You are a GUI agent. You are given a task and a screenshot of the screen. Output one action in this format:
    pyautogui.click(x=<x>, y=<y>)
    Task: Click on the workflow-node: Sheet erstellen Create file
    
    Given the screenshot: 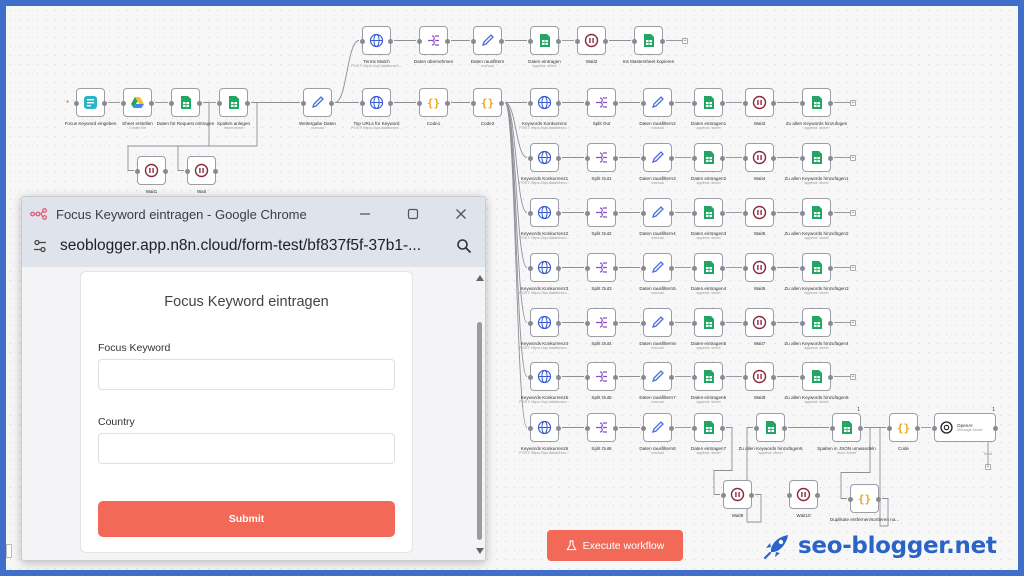 What is the action you would take?
    pyautogui.click(x=137, y=109)
    